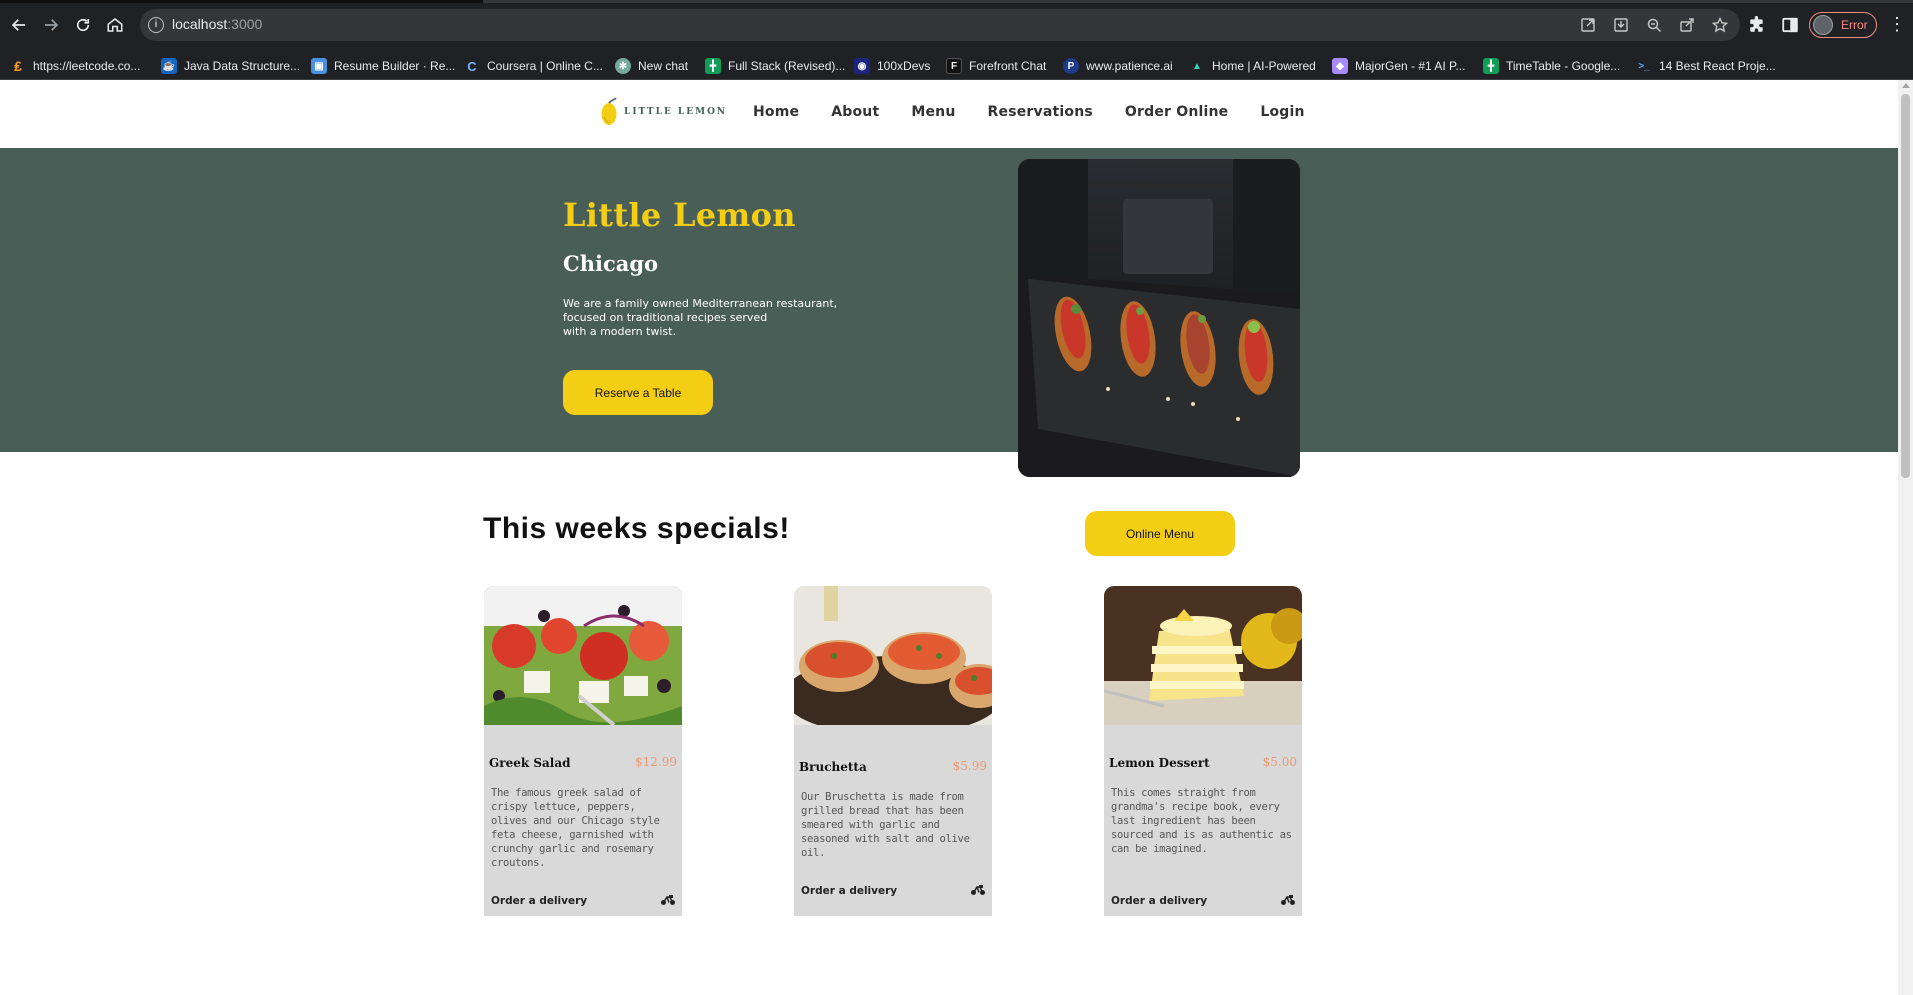 The image size is (1913, 995). Describe the element at coordinates (200, 24) in the screenshot. I see `url-host: localhost` at that location.